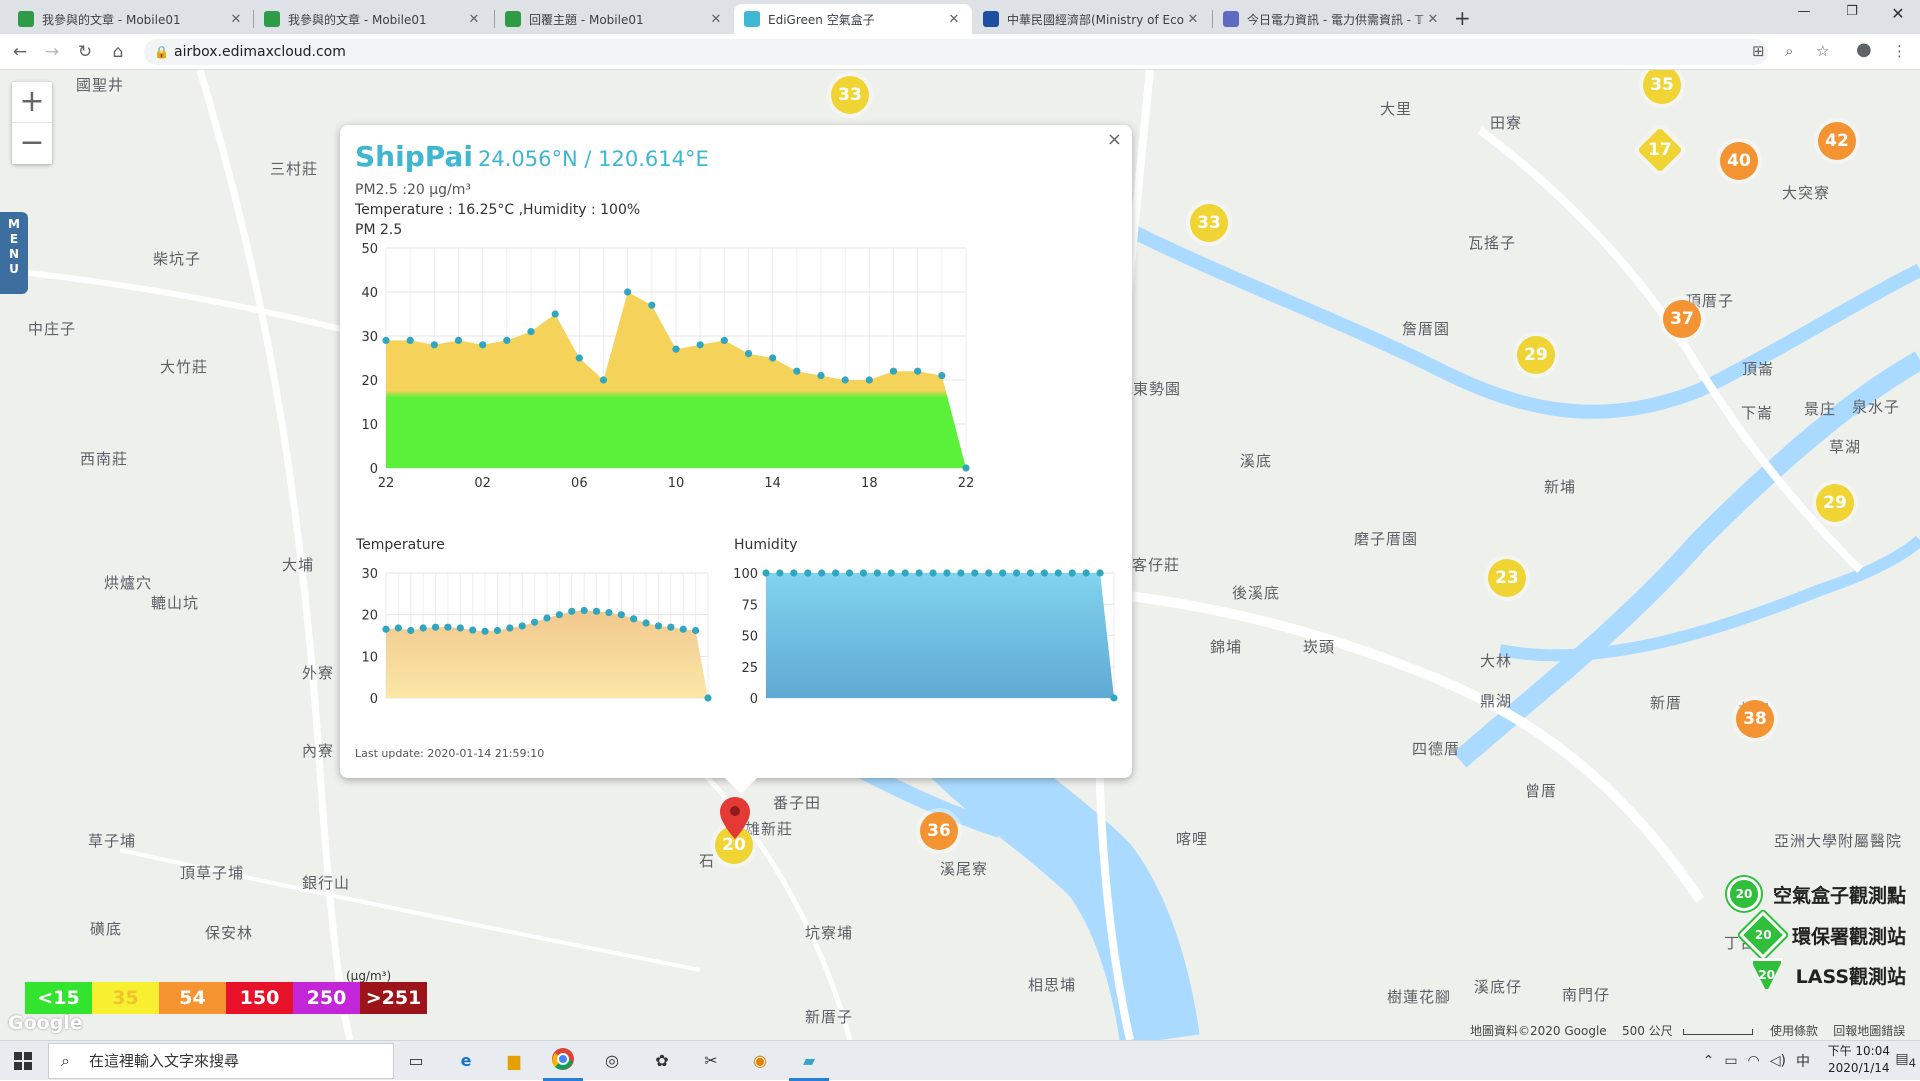 This screenshot has height=1081, width=1920. I want to click on station-type-legend-item: 20 環保署觀測站, so click(1822, 935).